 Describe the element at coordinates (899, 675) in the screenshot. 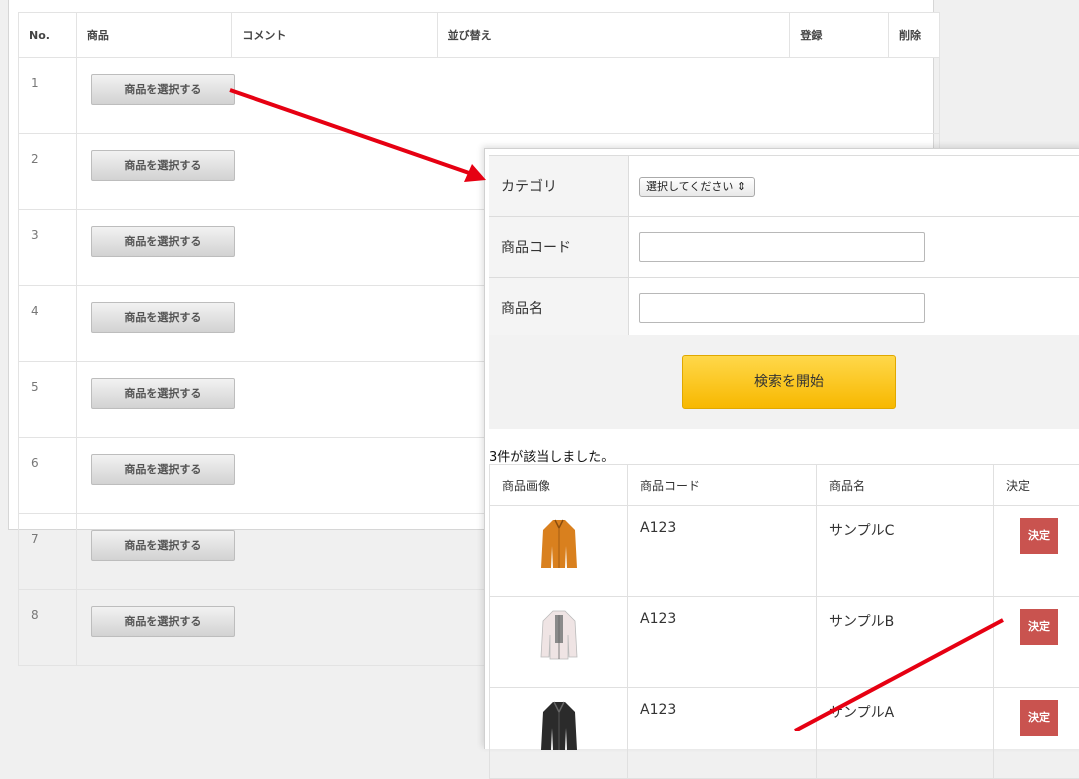

I see `arrow-from-decide-icon` at that location.